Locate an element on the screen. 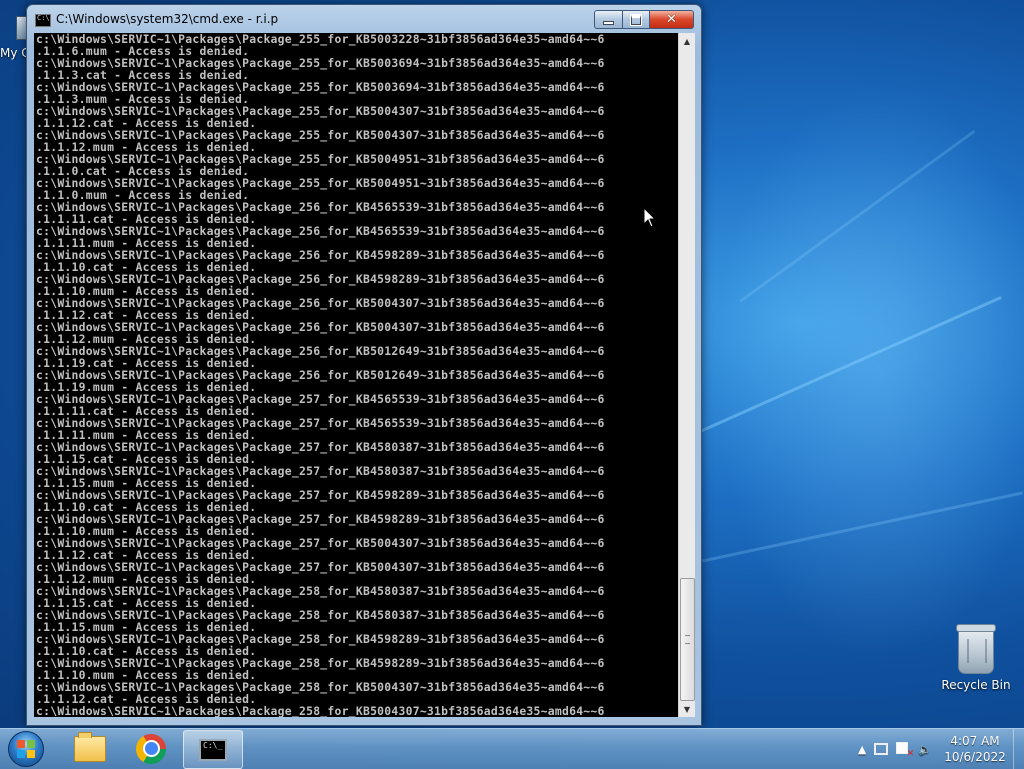  maximize-button is located at coordinates (636, 19).